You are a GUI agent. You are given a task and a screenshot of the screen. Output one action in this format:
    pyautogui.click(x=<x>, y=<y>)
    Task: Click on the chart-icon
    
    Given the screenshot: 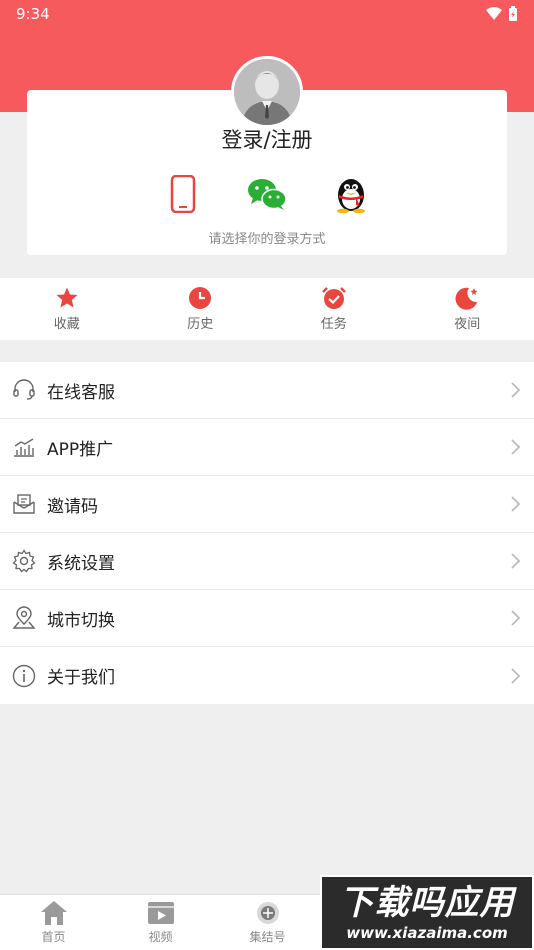 What is the action you would take?
    pyautogui.click(x=24, y=447)
    